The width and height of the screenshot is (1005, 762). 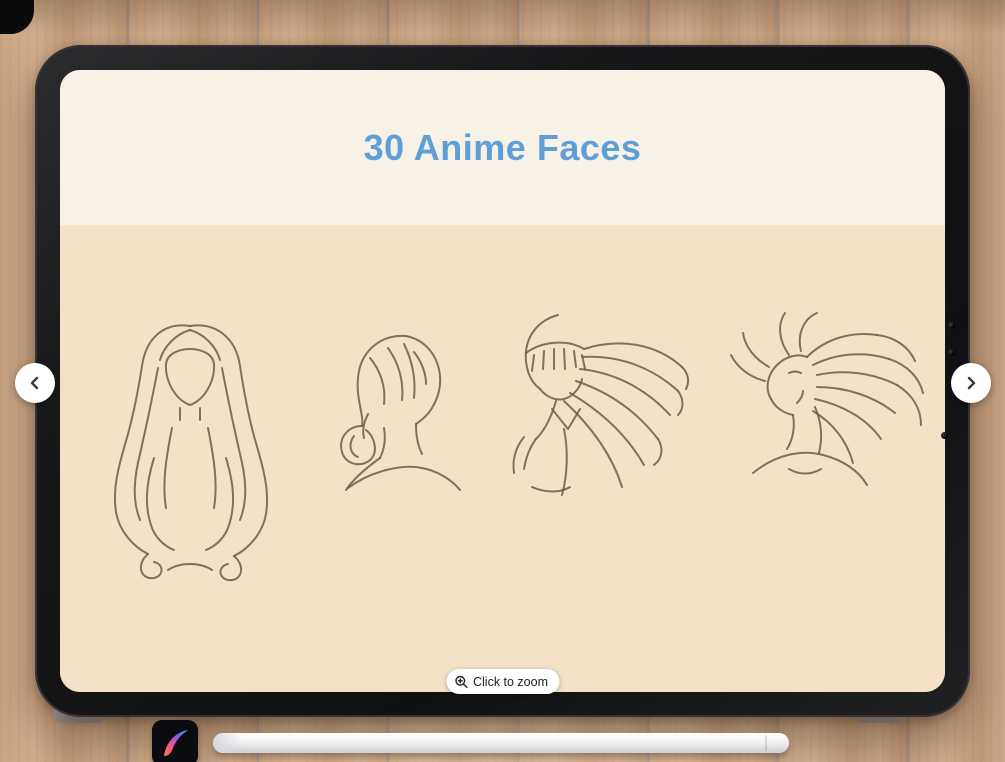 What do you see at coordinates (510, 681) in the screenshot?
I see `zoom-button-label: Click to zoom` at bounding box center [510, 681].